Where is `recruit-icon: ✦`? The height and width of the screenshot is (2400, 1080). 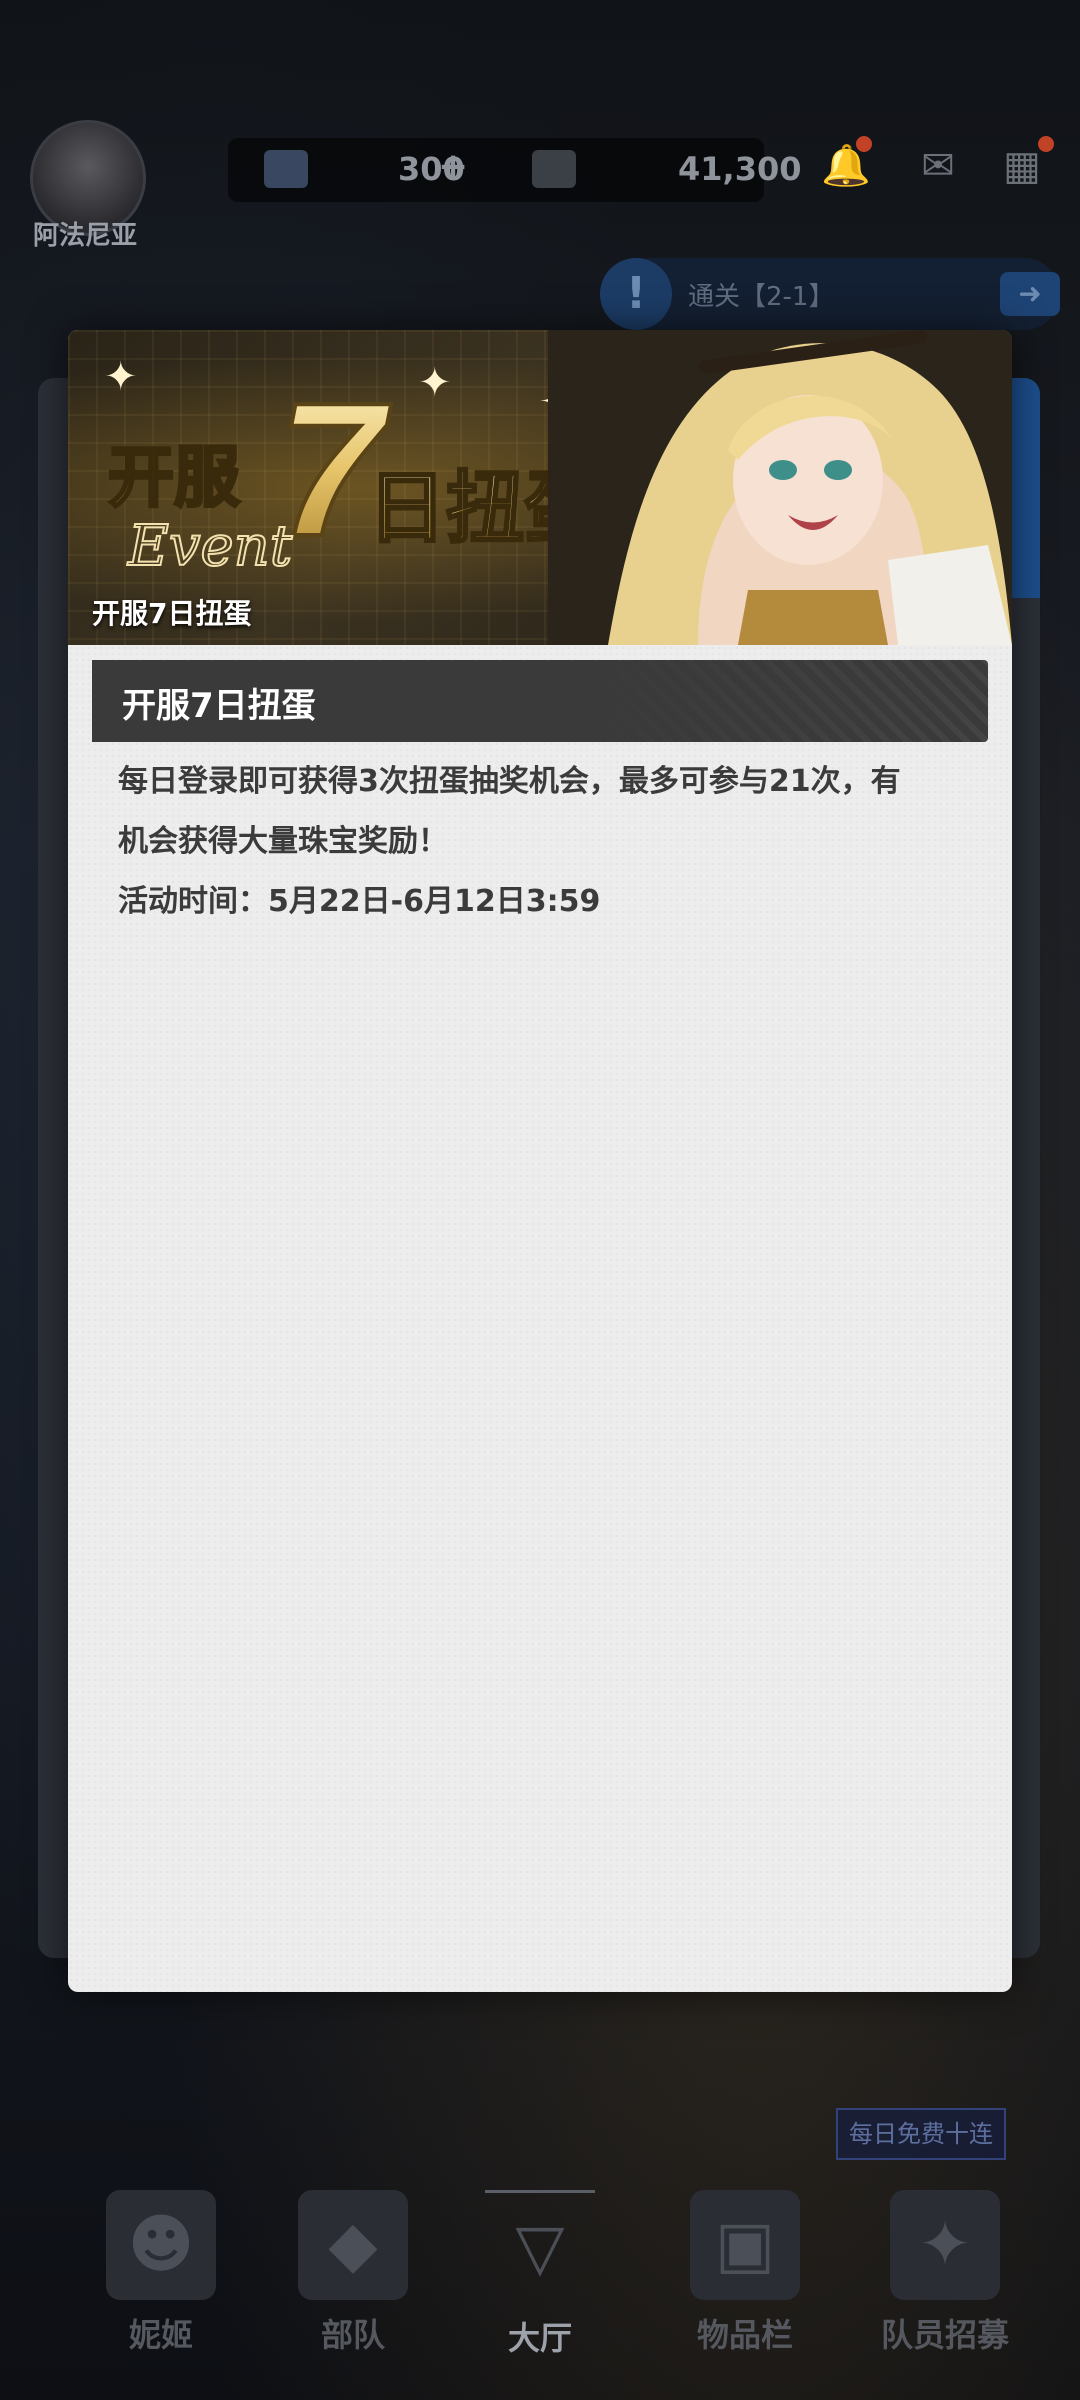
recruit-icon: ✦ is located at coordinates (945, 2245).